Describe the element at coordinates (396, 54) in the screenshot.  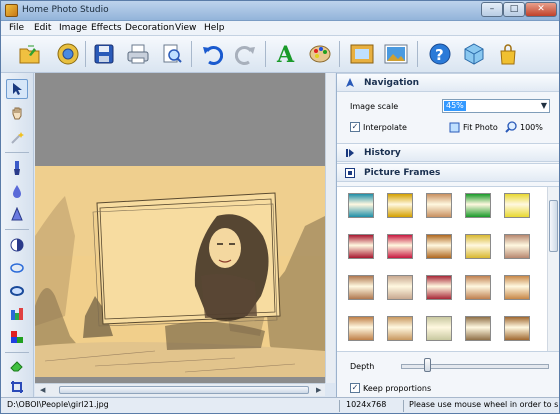
I see `photo-icon` at that location.